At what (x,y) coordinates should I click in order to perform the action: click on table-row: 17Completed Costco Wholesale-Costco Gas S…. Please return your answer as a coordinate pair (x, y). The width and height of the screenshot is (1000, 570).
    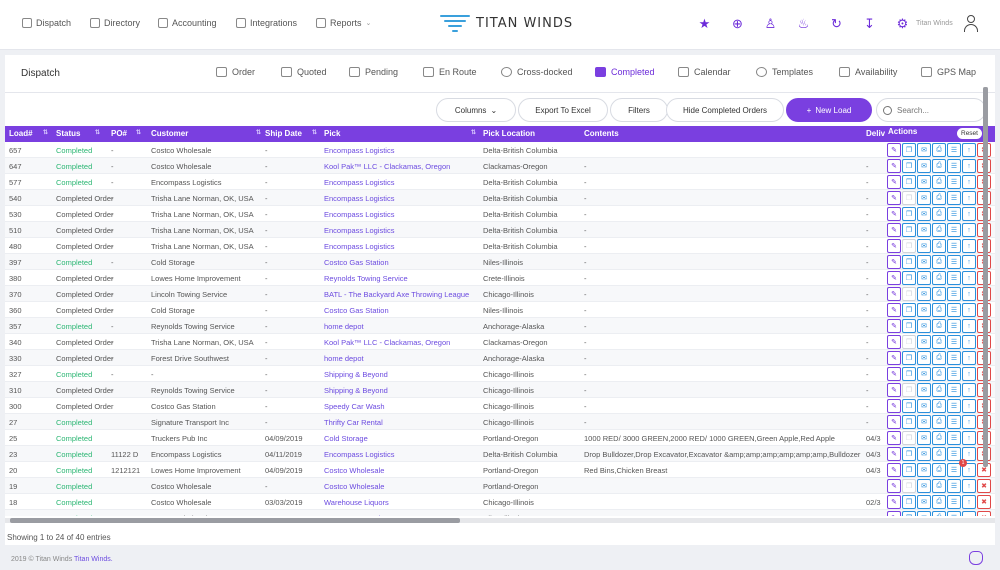
    Looking at the image, I should click on (500, 513).